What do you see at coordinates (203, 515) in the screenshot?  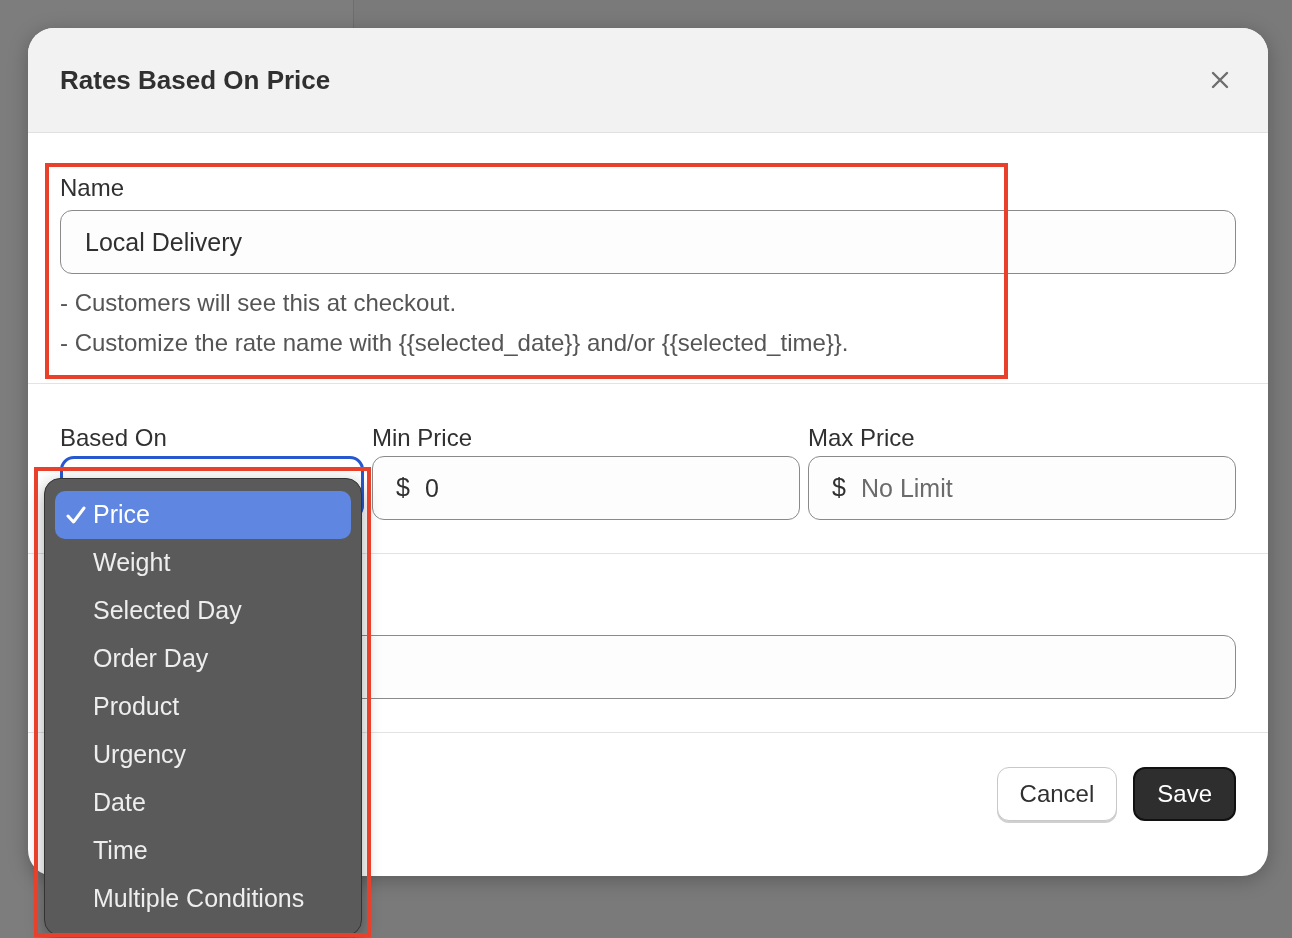 I see `menu-option: Price` at bounding box center [203, 515].